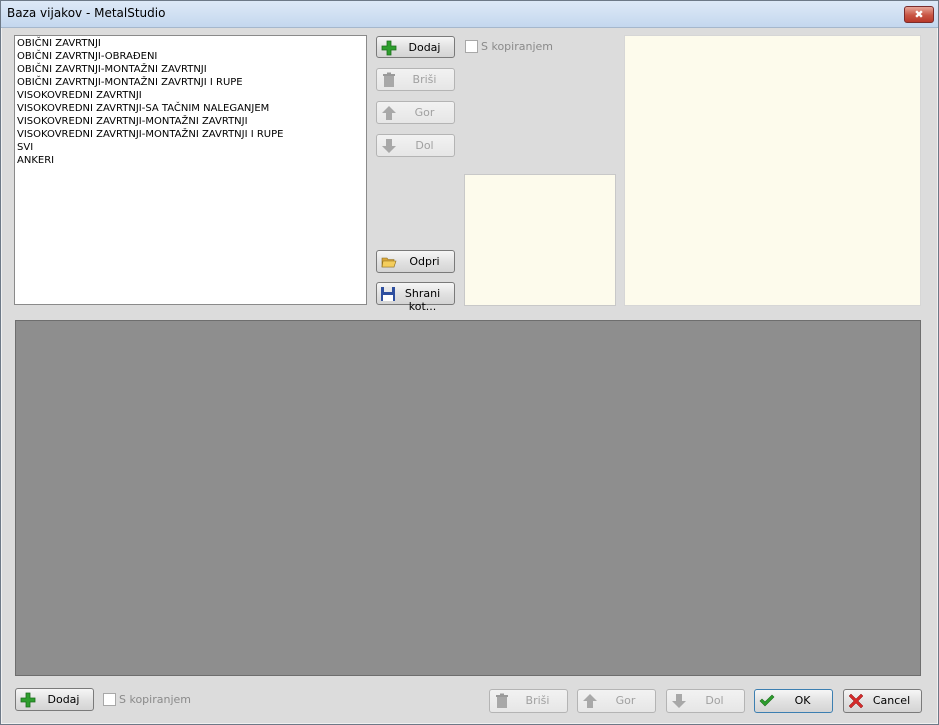 This screenshot has width=939, height=725. I want to click on bottom-add-button: Dodaj, so click(54, 699).